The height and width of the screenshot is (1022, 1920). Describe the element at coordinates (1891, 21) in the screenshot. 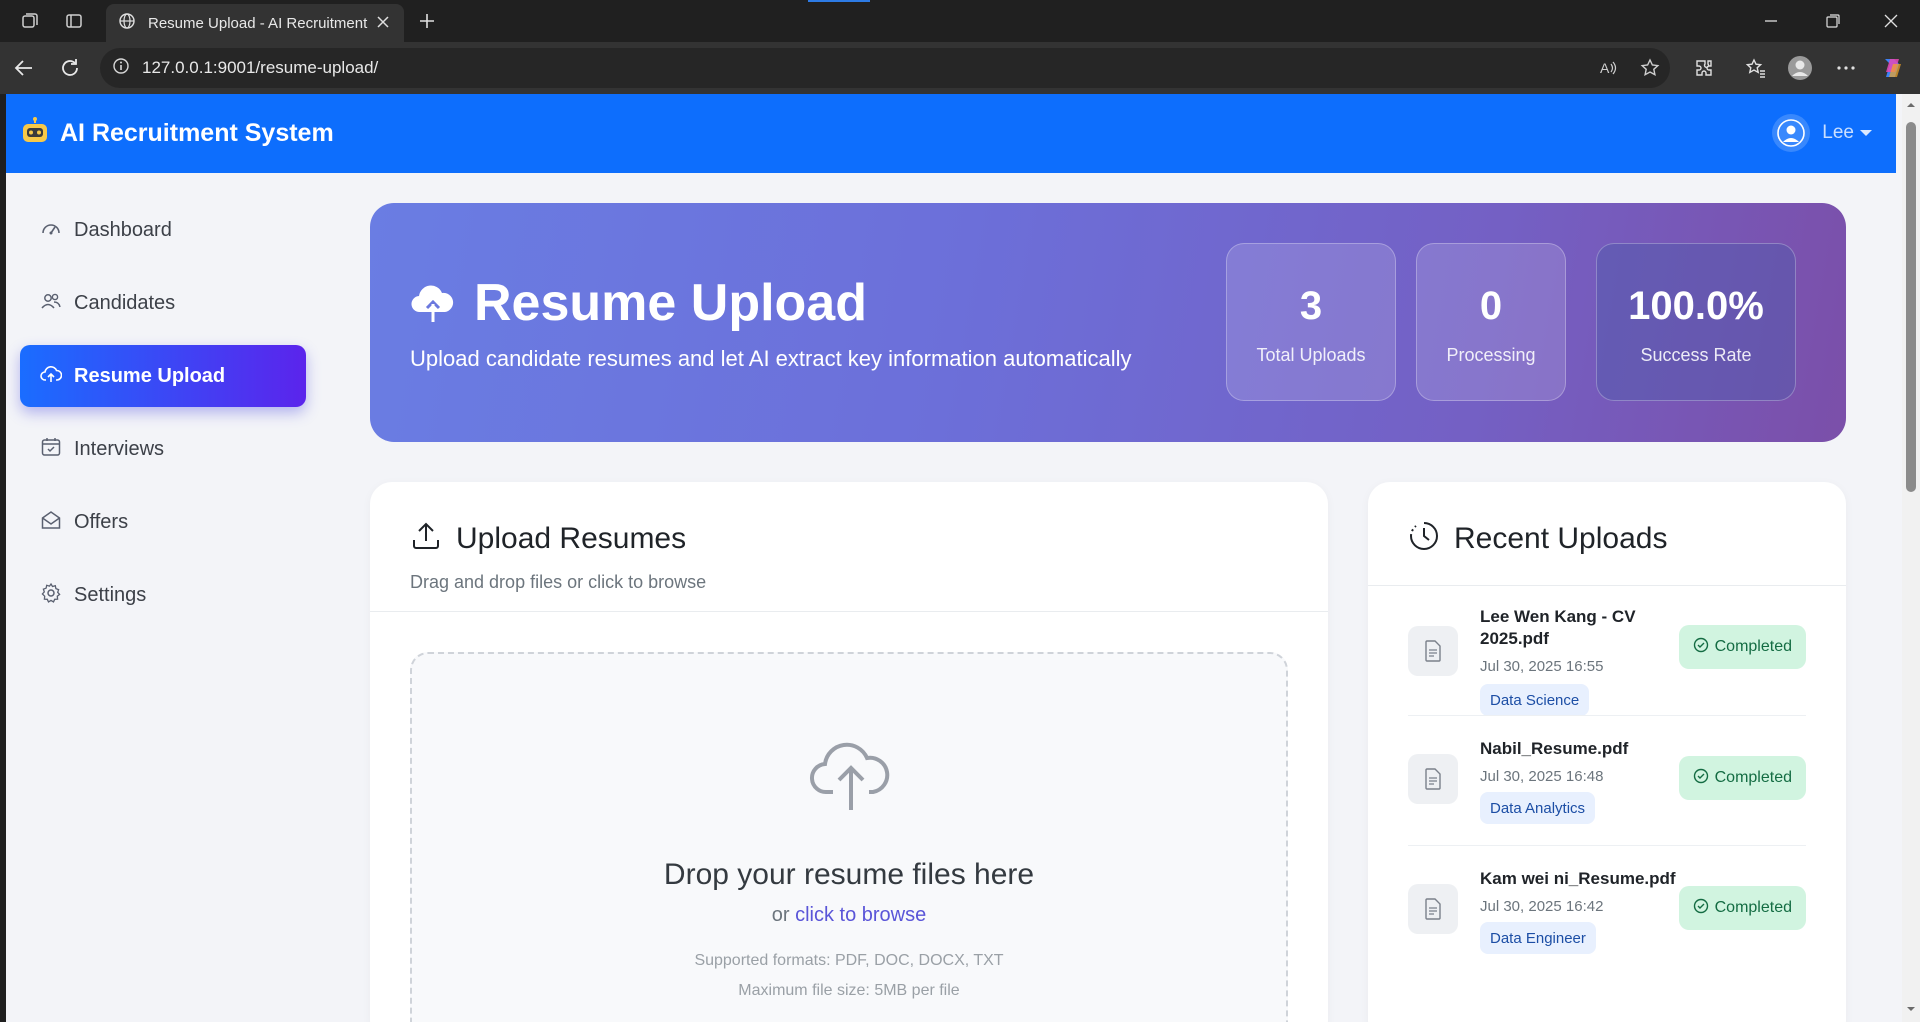

I see `close-window-icon` at that location.